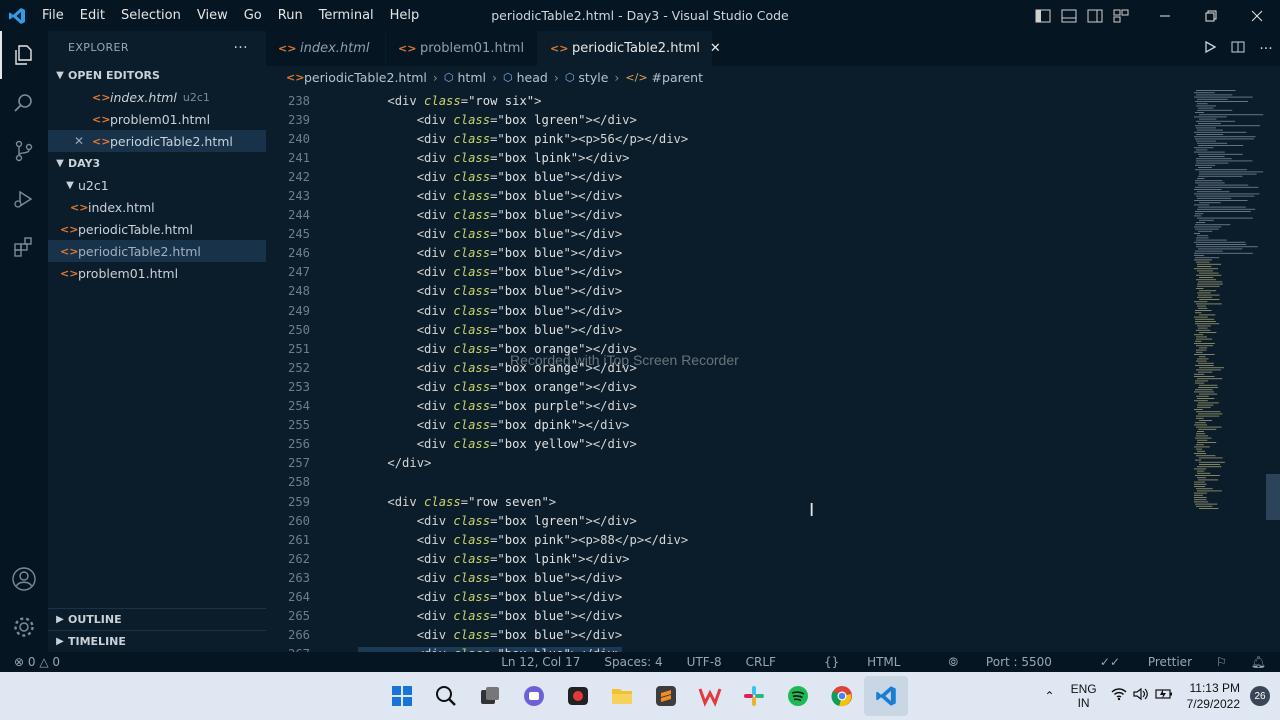 Image resolution: width=1280 pixels, height=720 pixels. Describe the element at coordinates (728, 501) in the screenshot. I see `code-line: 259 <div class="row seven">` at that location.